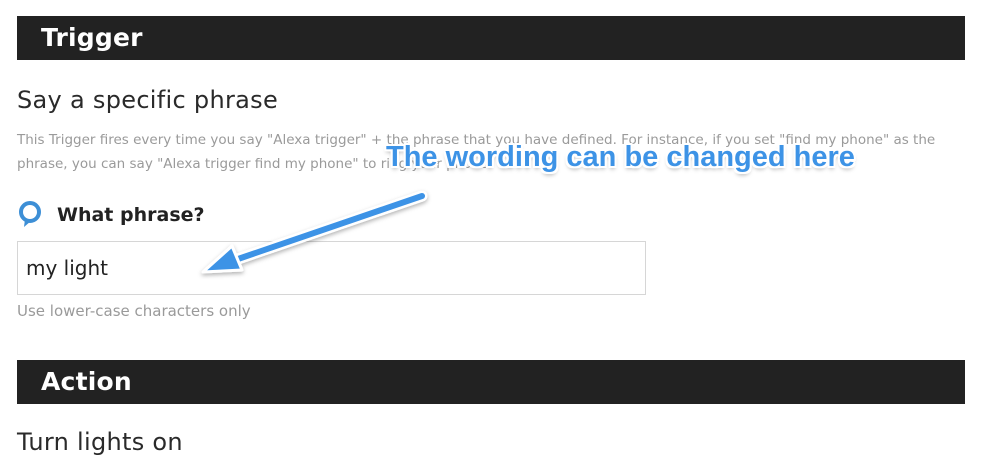 This screenshot has height=469, width=1000. What do you see at coordinates (86, 381) in the screenshot?
I see `action-header-label: Action` at bounding box center [86, 381].